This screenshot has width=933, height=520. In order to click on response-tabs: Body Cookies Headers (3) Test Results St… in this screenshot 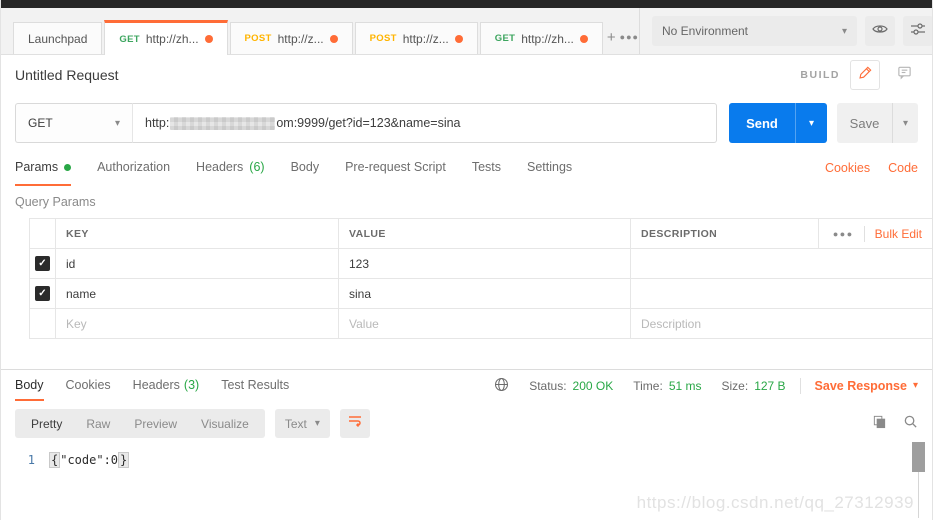, I will do `click(466, 385)`.